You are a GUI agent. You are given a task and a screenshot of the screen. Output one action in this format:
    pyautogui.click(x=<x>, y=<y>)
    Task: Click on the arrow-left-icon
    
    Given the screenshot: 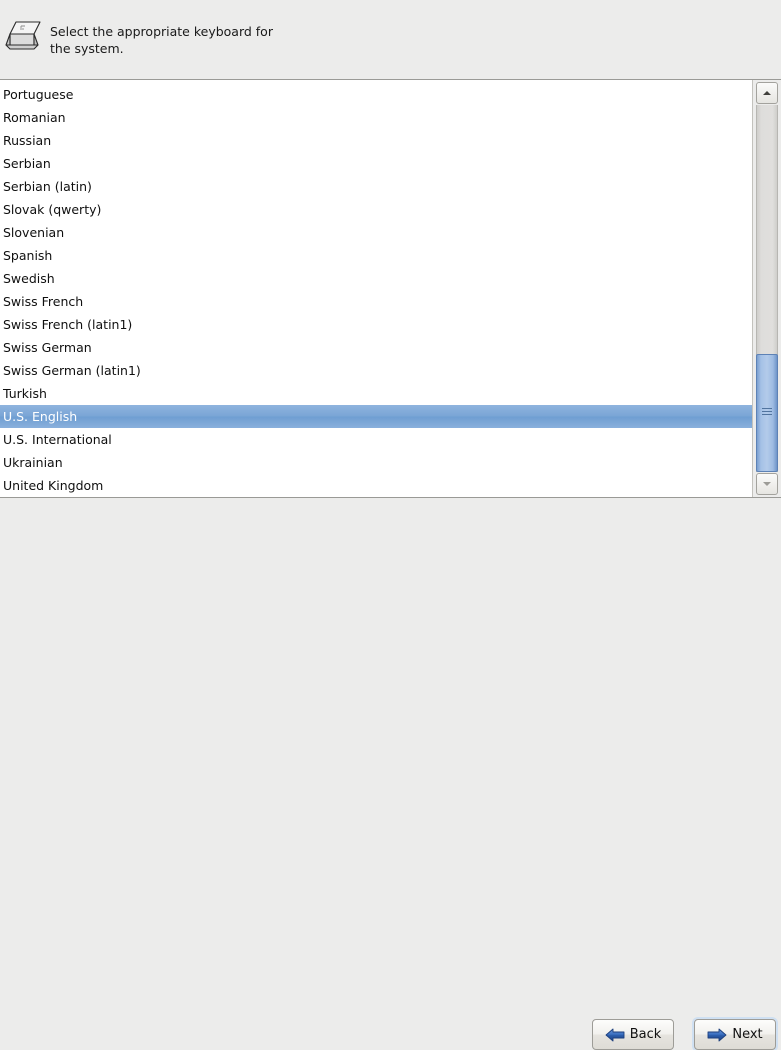 What is the action you would take?
    pyautogui.click(x=615, y=1035)
    